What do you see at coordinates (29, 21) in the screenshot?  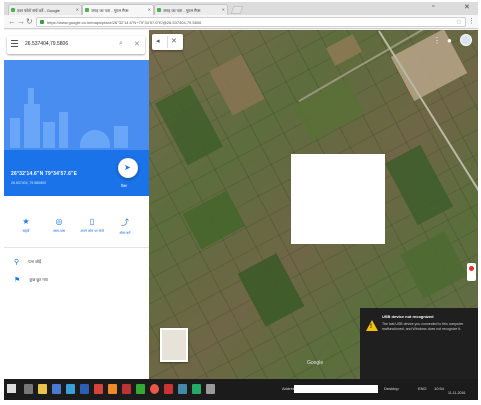 I see `reload-icon: ↻` at bounding box center [29, 21].